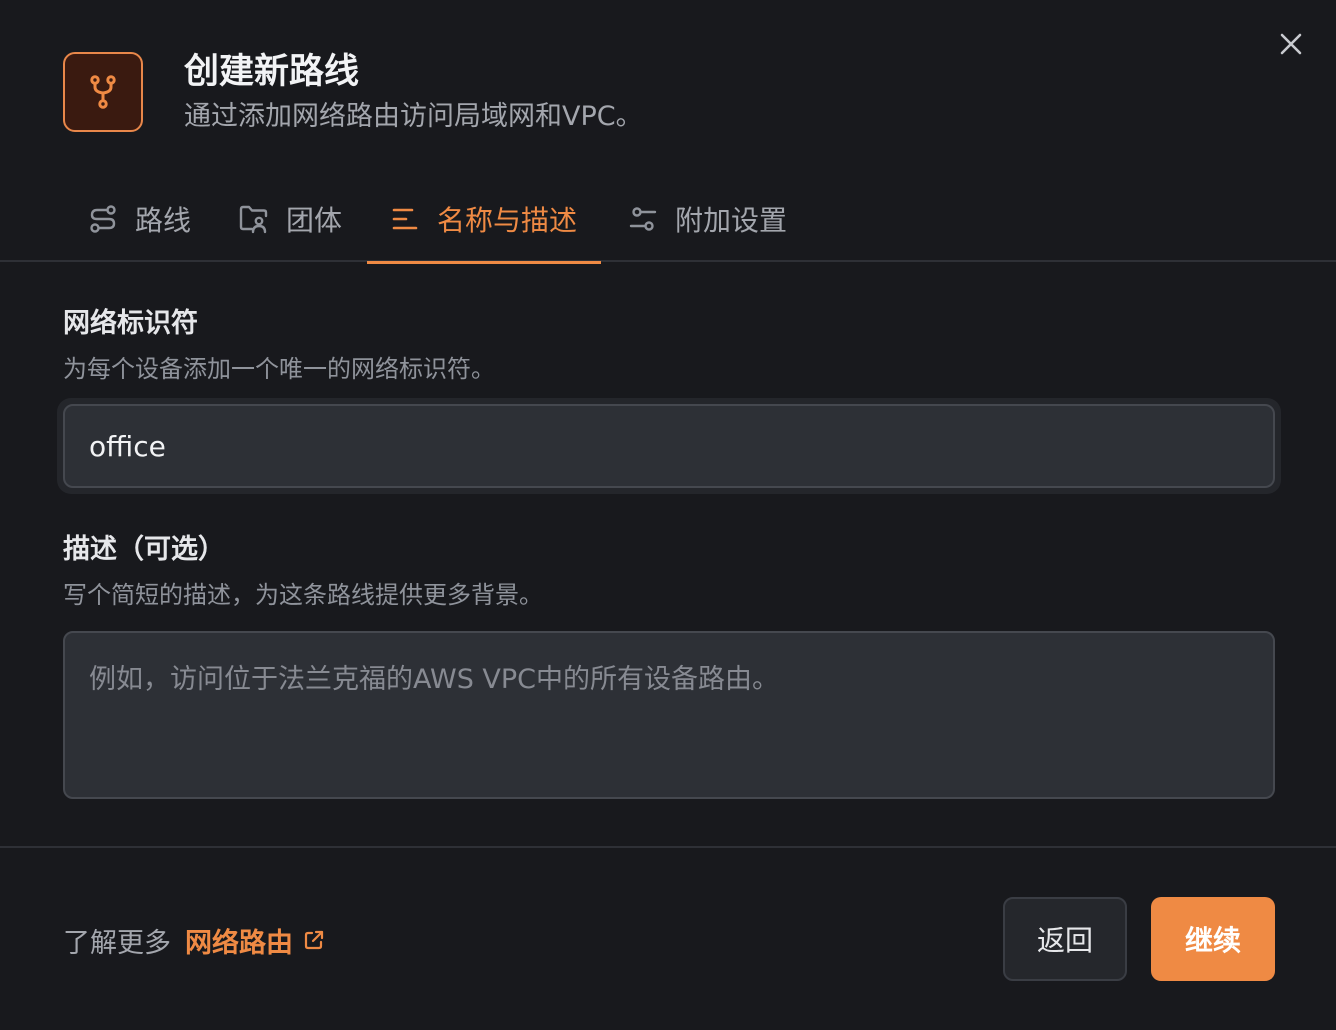 Image resolution: width=1336 pixels, height=1030 pixels. Describe the element at coordinates (668, 847) in the screenshot. I see `footer-divider` at that location.